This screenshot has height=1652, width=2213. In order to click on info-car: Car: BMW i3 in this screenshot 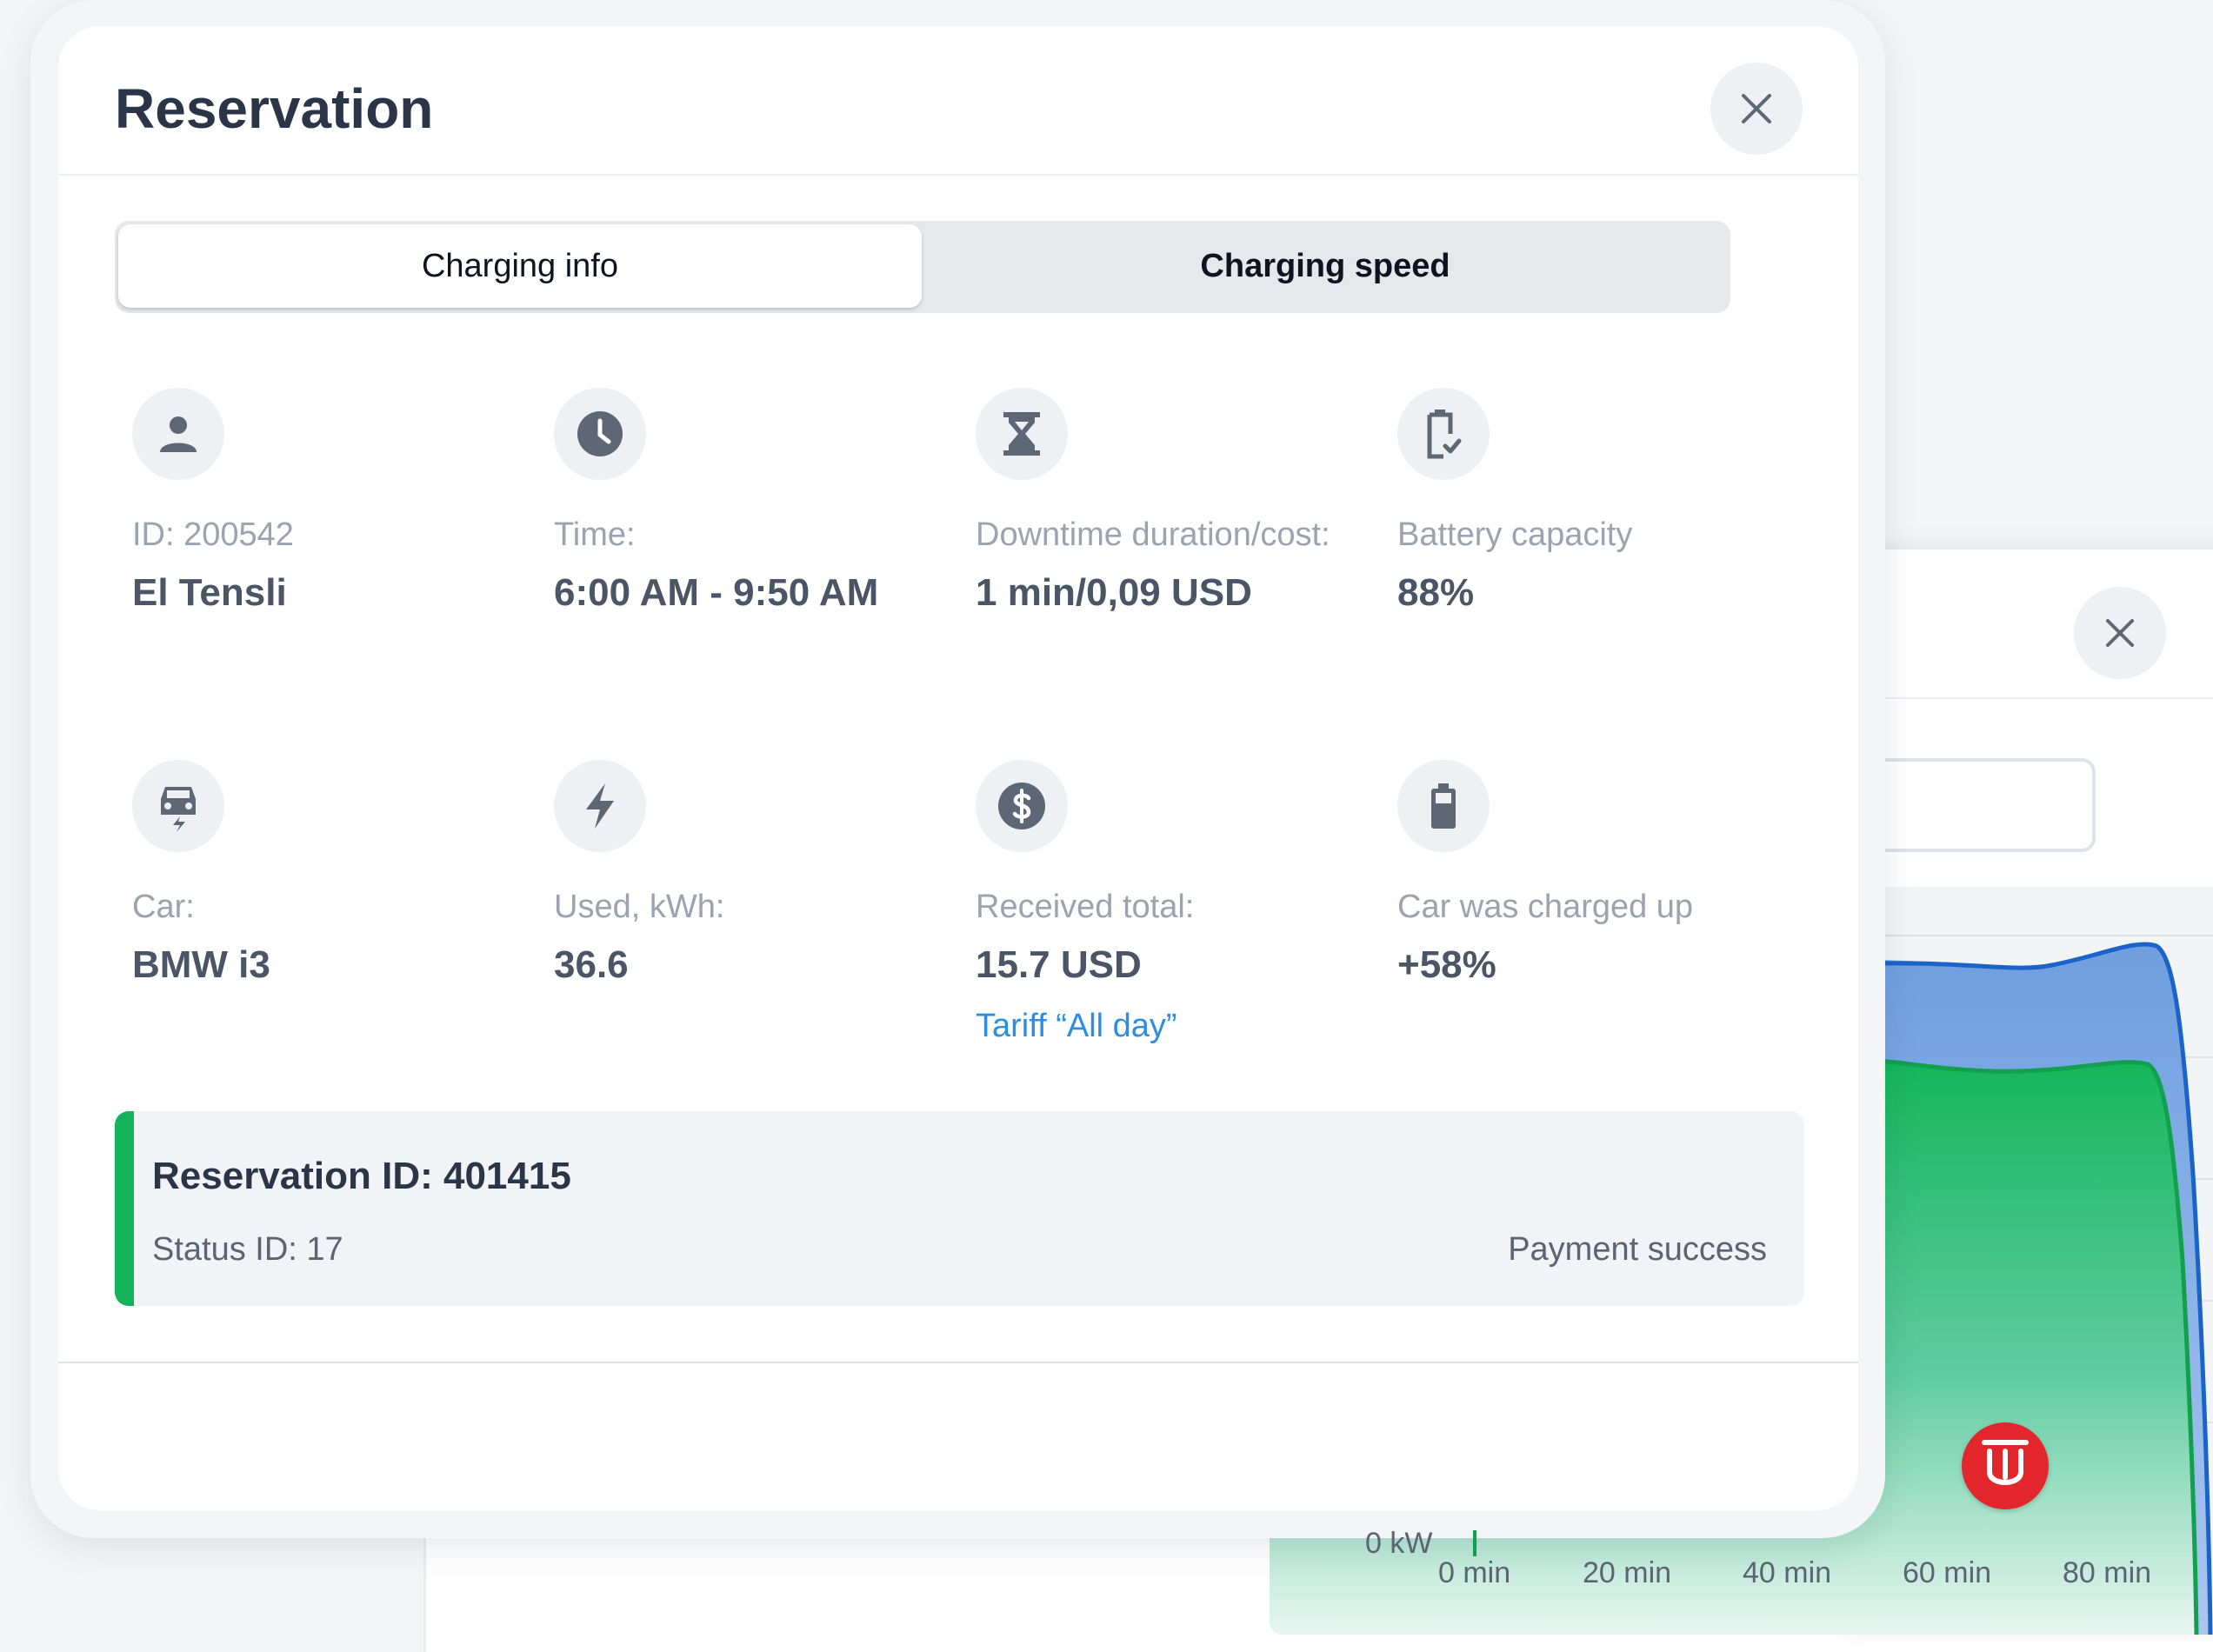, I will do `click(336, 873)`.